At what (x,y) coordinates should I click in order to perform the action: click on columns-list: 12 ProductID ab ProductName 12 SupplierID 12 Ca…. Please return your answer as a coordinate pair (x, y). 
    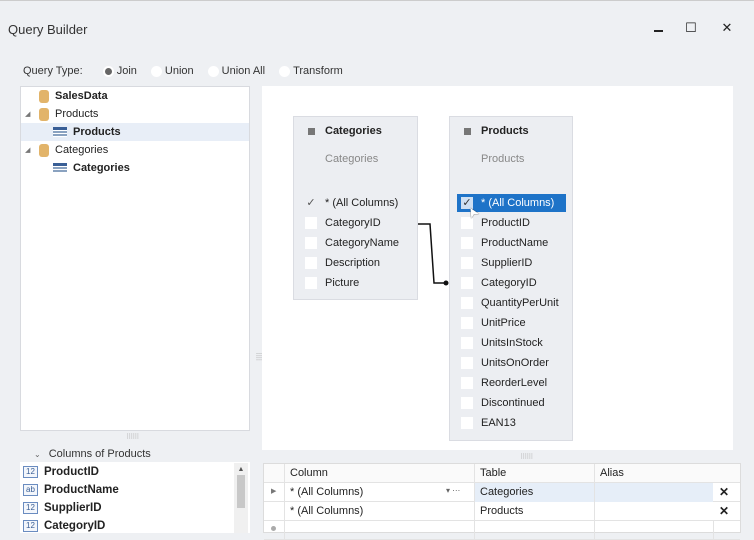
    Looking at the image, I should click on (135, 497).